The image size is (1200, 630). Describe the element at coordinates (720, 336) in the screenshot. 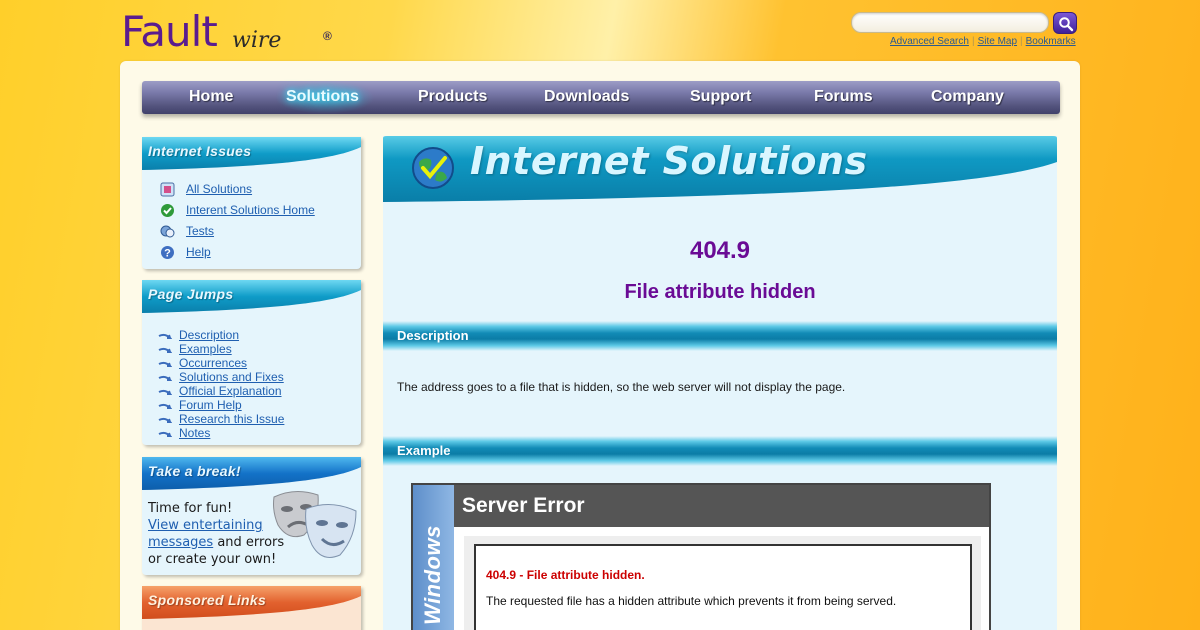

I see `description-section-bar: Description` at that location.